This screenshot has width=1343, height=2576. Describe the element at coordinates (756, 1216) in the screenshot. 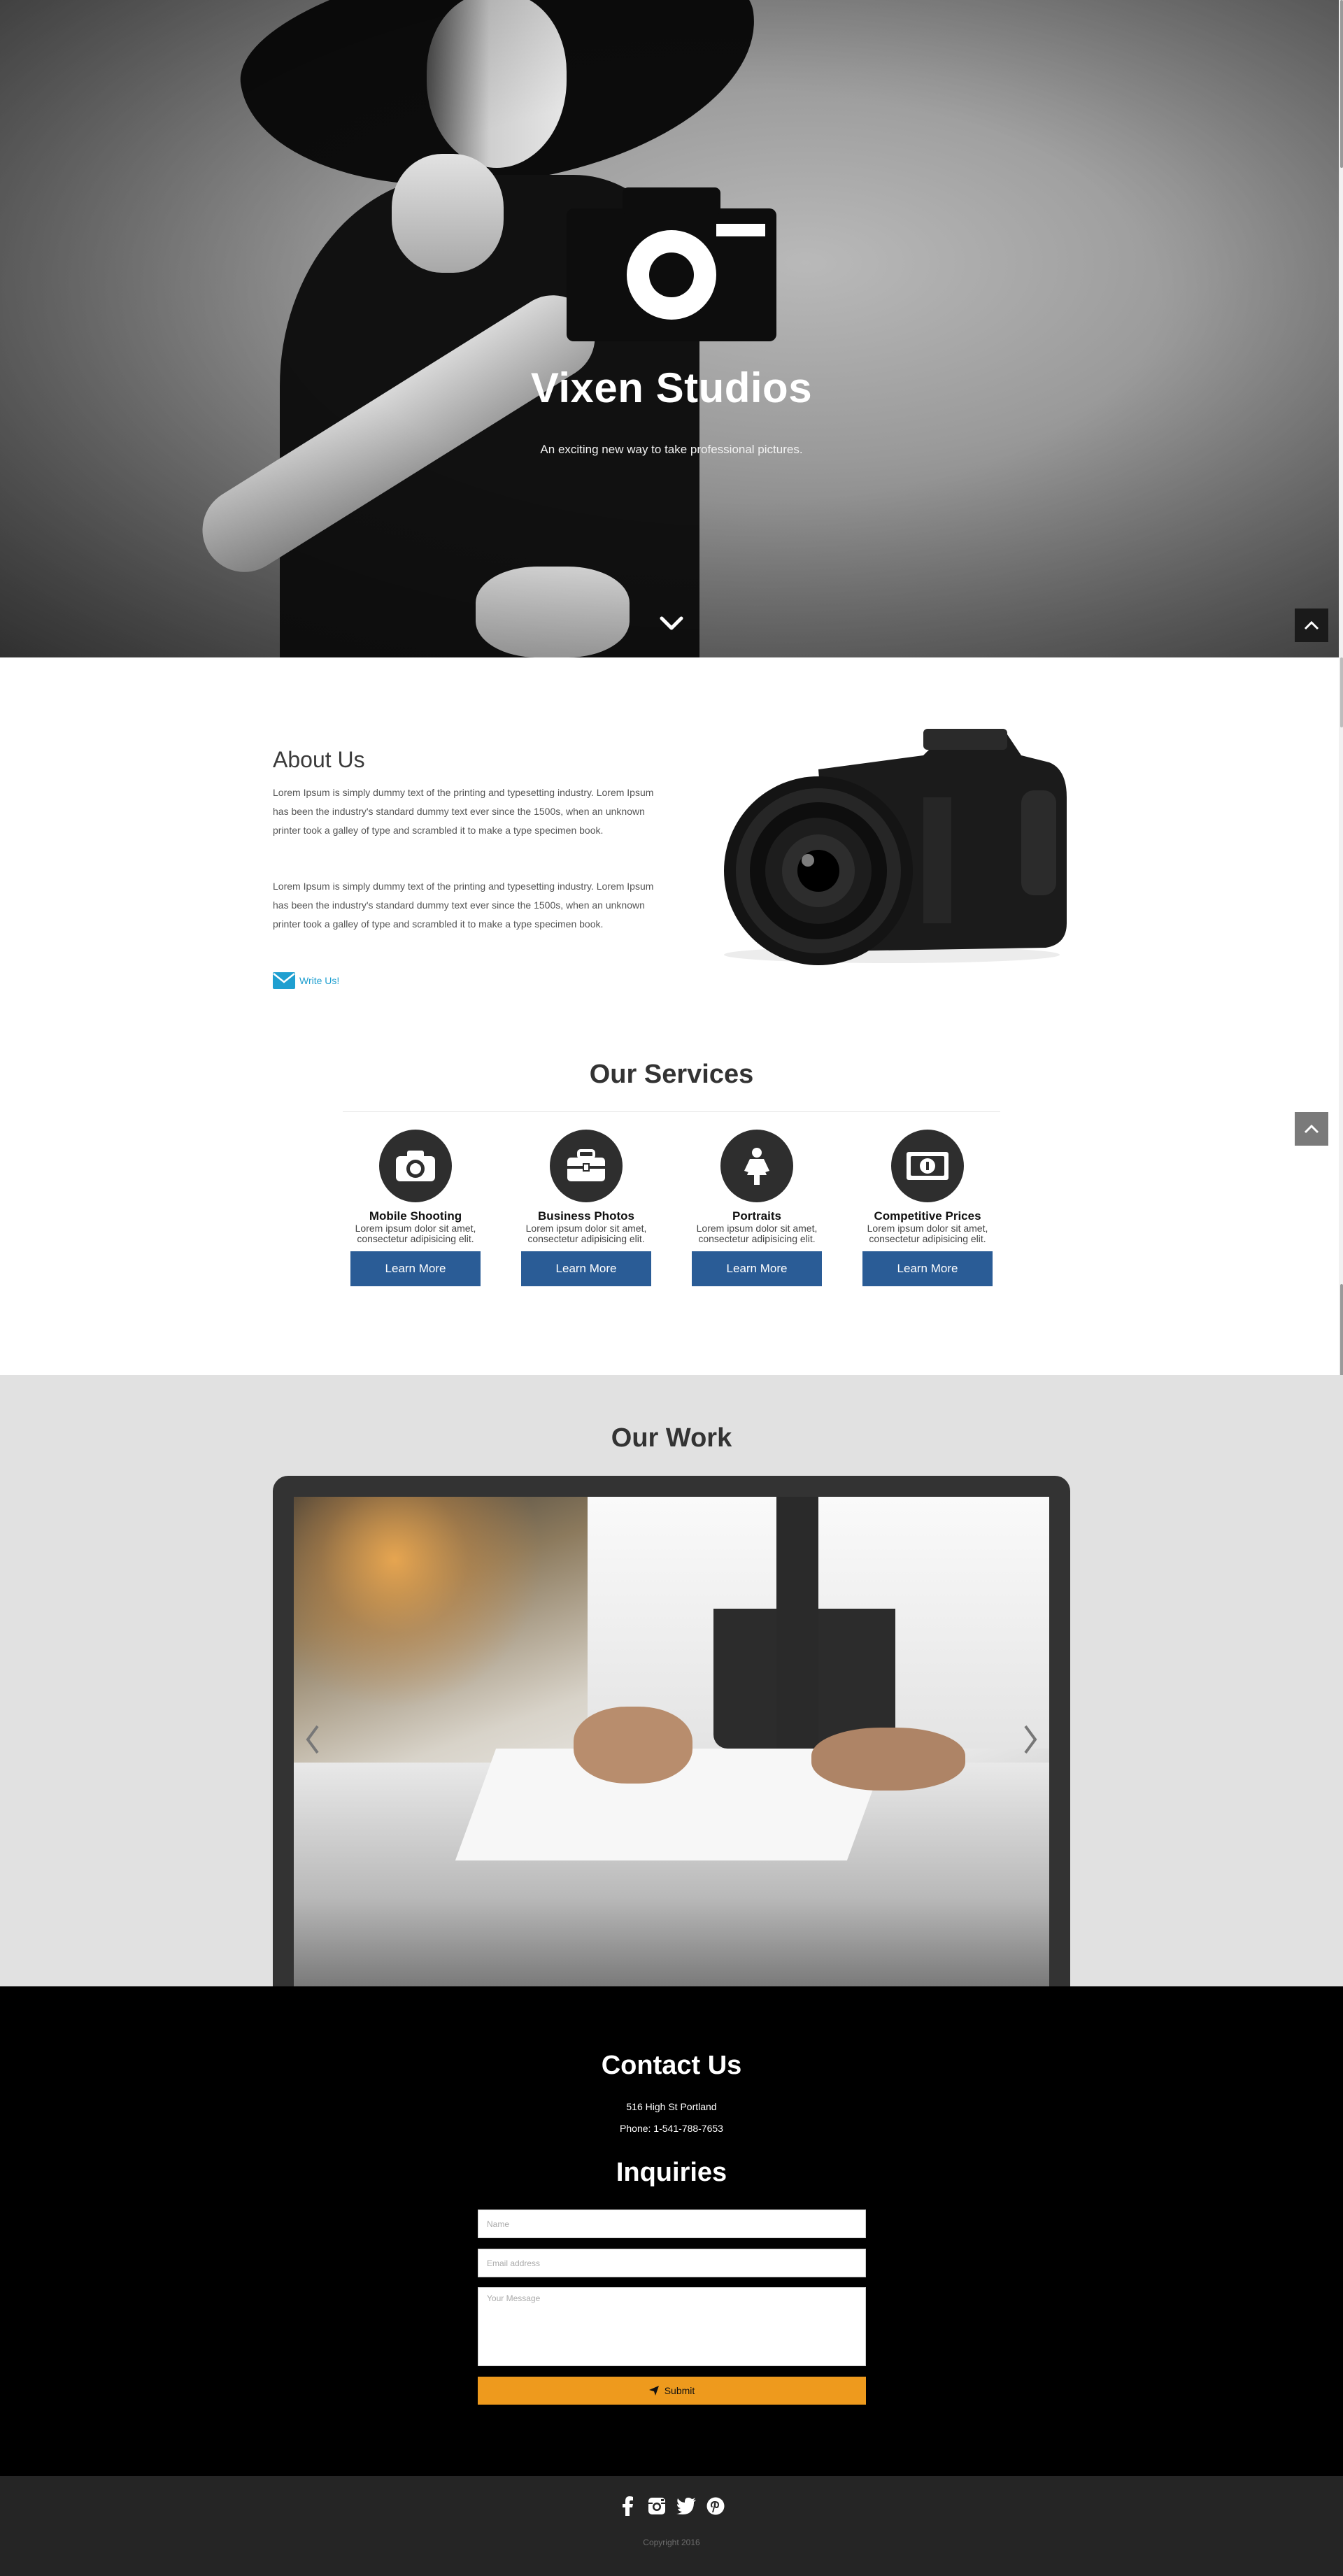

I see `service-name: Portraits` at that location.